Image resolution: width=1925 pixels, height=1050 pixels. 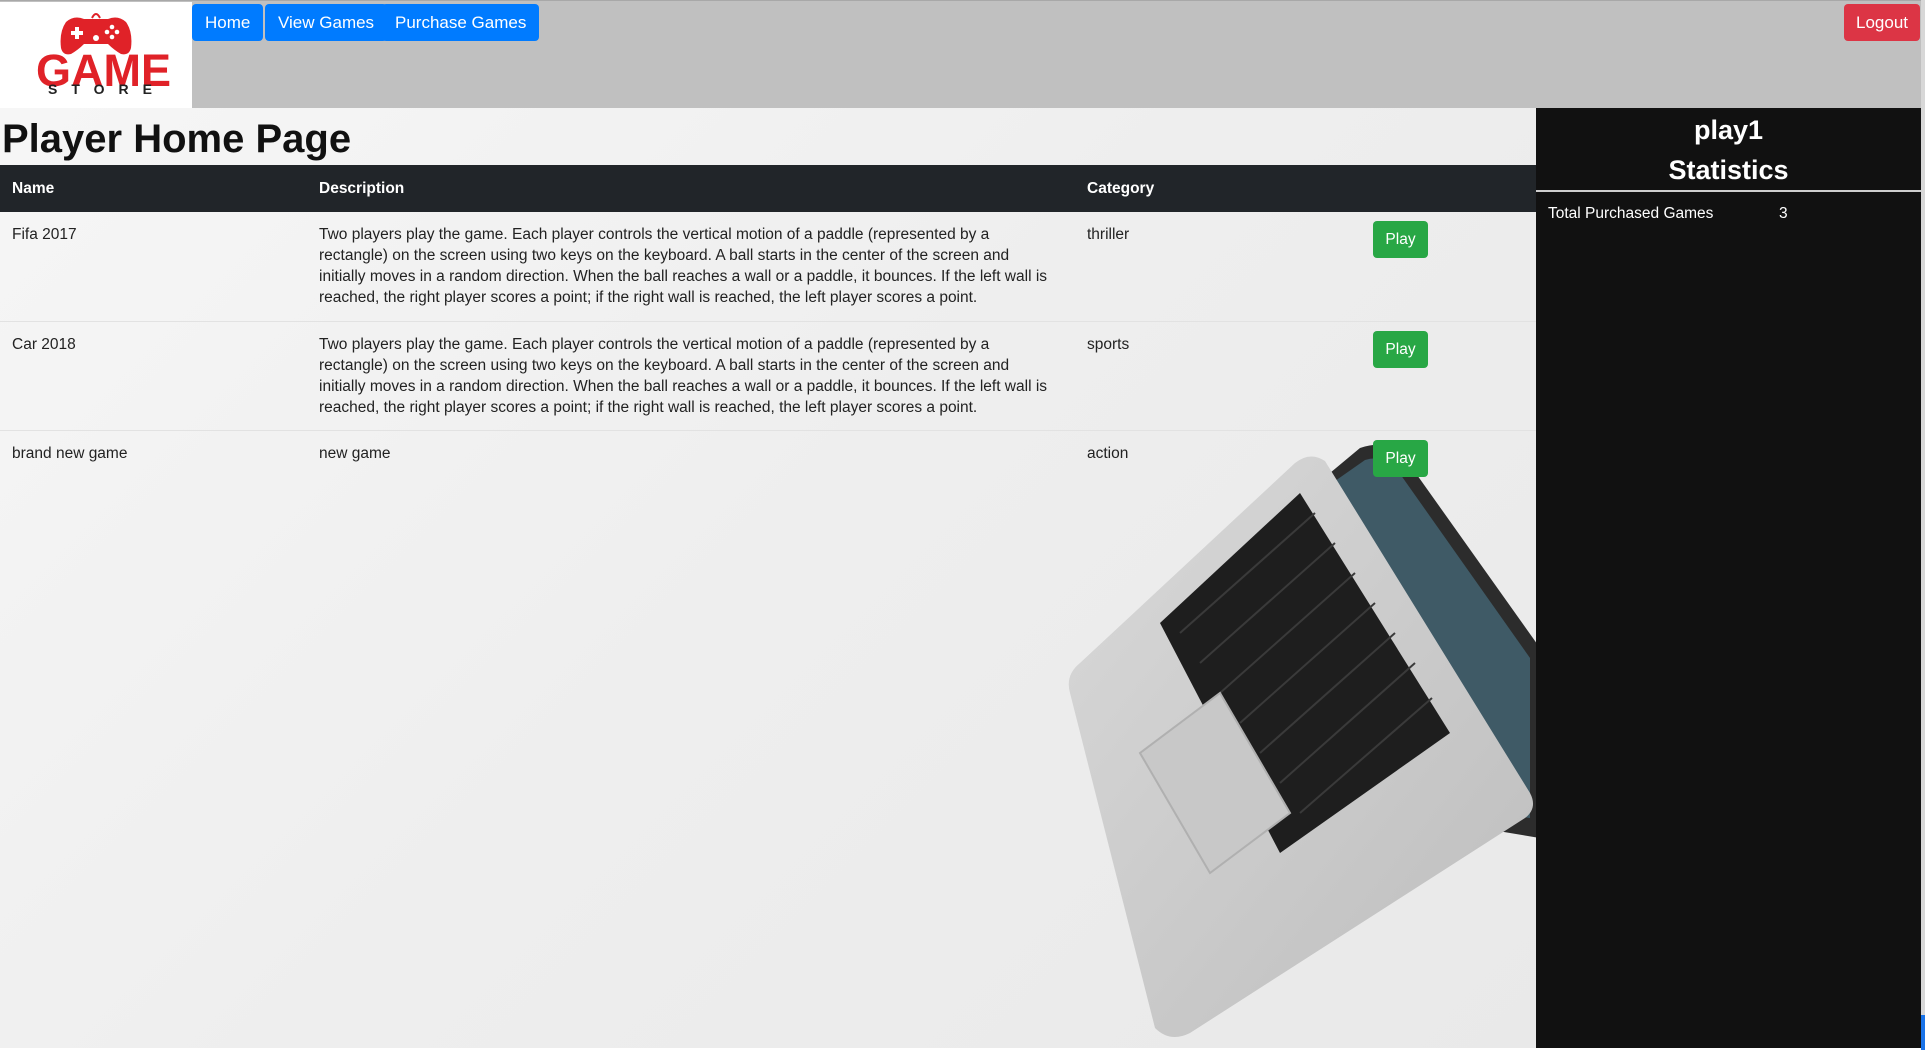 What do you see at coordinates (1728, 130) in the screenshot?
I see `sidebar-username: play1` at bounding box center [1728, 130].